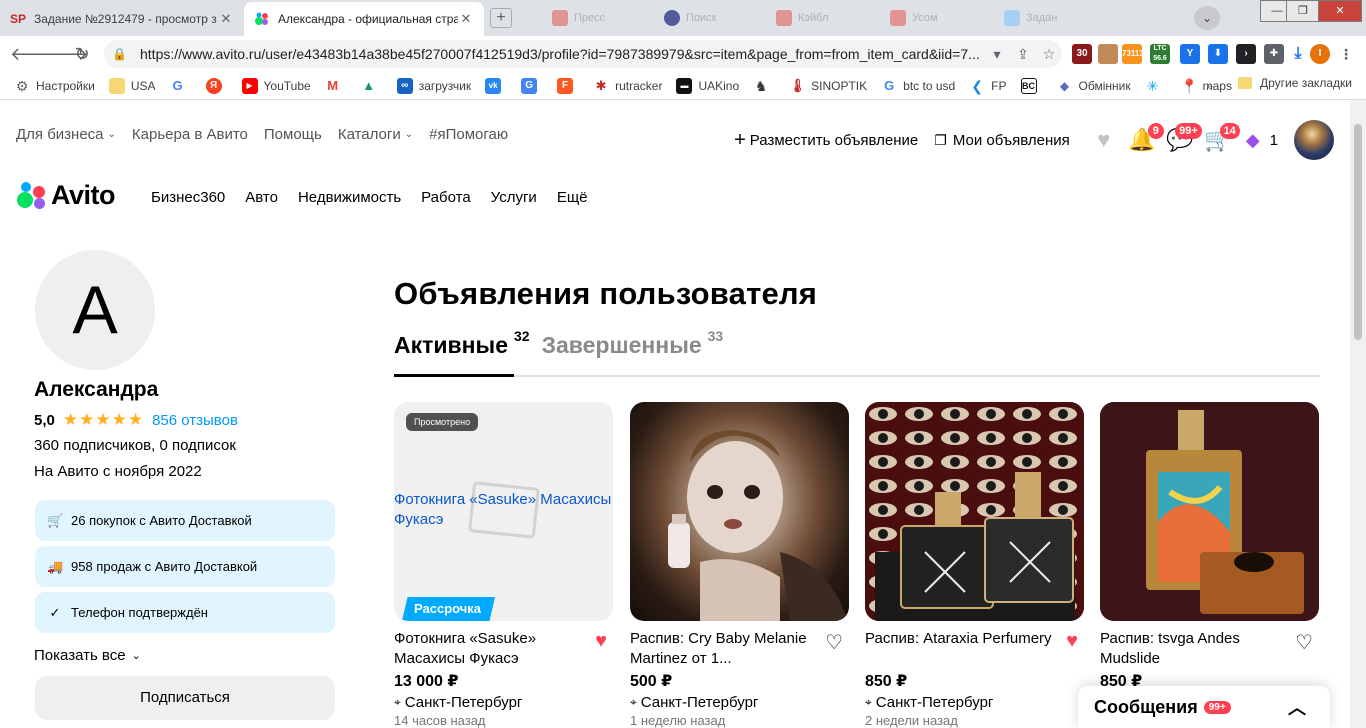 This screenshot has height=728, width=1366. Describe the element at coordinates (707, 85) in the screenshot. I see `bookmark-uakino: ▬ UAKino` at that location.